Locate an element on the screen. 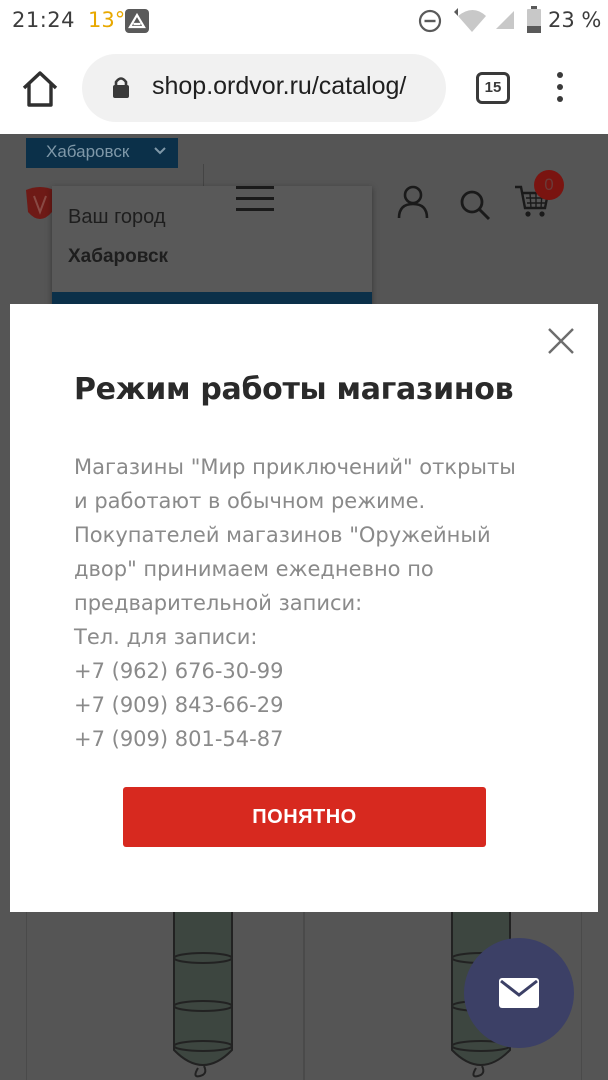  modal-text-line: Покупателей магазинов "Оружейный is located at coordinates (282, 535).